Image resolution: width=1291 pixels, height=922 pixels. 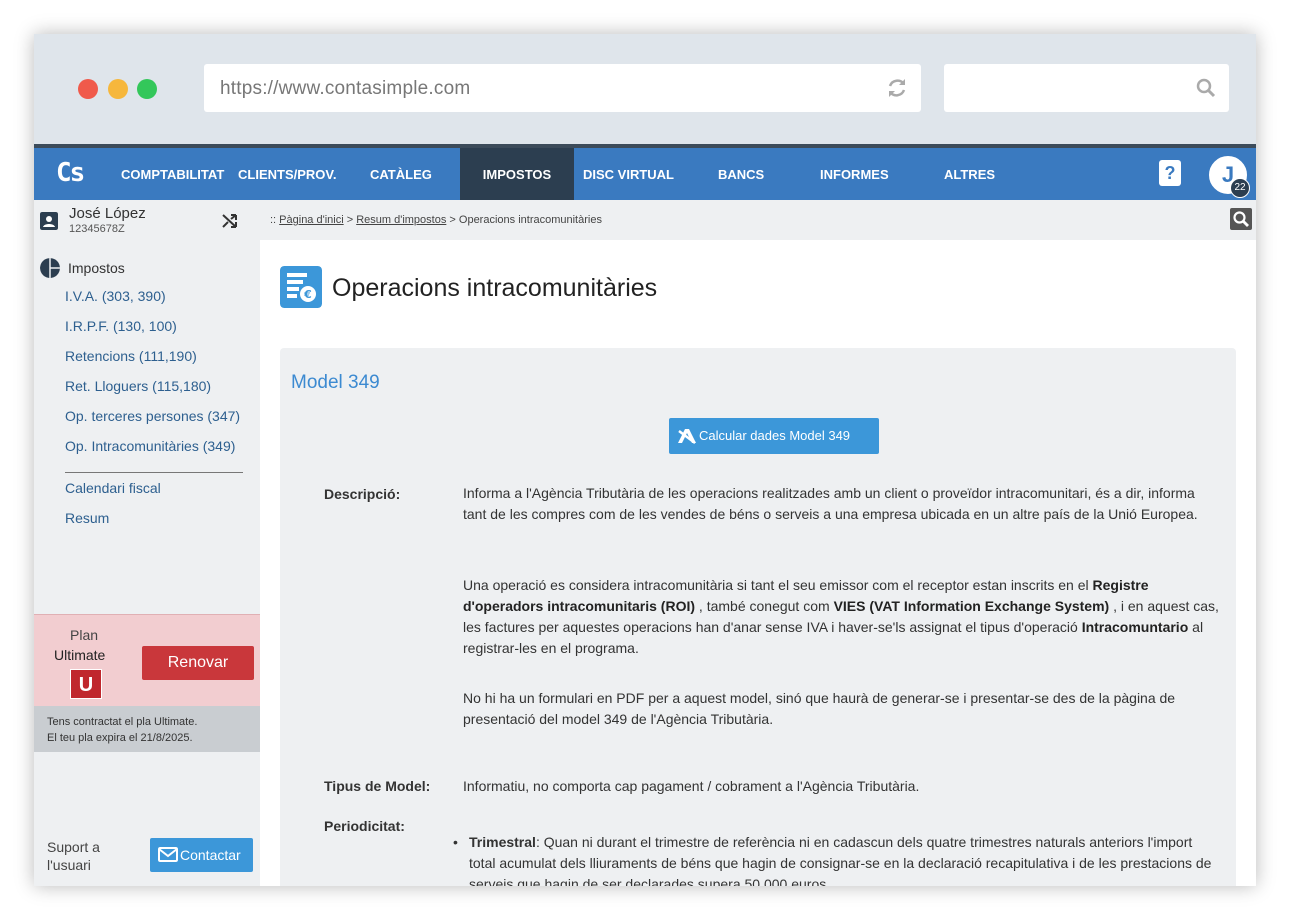 What do you see at coordinates (69, 865) in the screenshot?
I see `support-line-2: l'usuari` at bounding box center [69, 865].